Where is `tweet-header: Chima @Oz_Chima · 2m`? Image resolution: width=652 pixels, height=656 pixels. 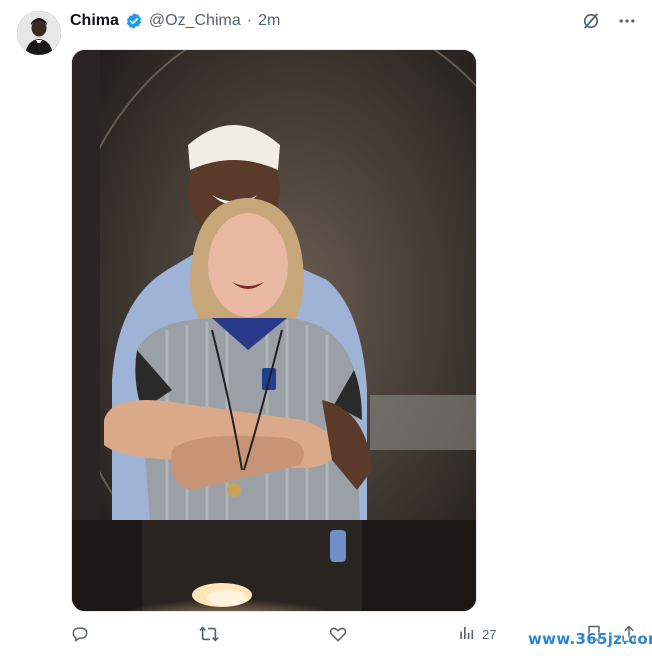
tweet-header: Chima @Oz_Chima · 2m is located at coordinates (175, 21).